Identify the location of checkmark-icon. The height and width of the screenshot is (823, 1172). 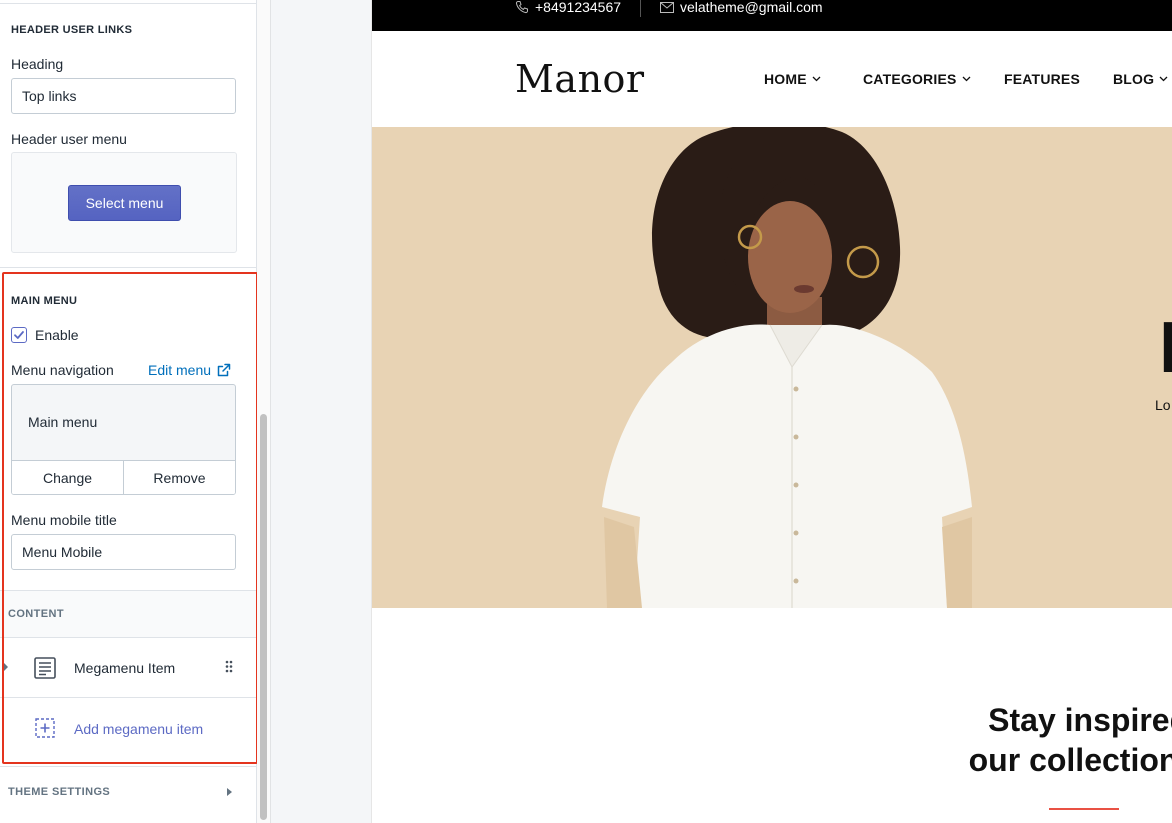
(19, 335).